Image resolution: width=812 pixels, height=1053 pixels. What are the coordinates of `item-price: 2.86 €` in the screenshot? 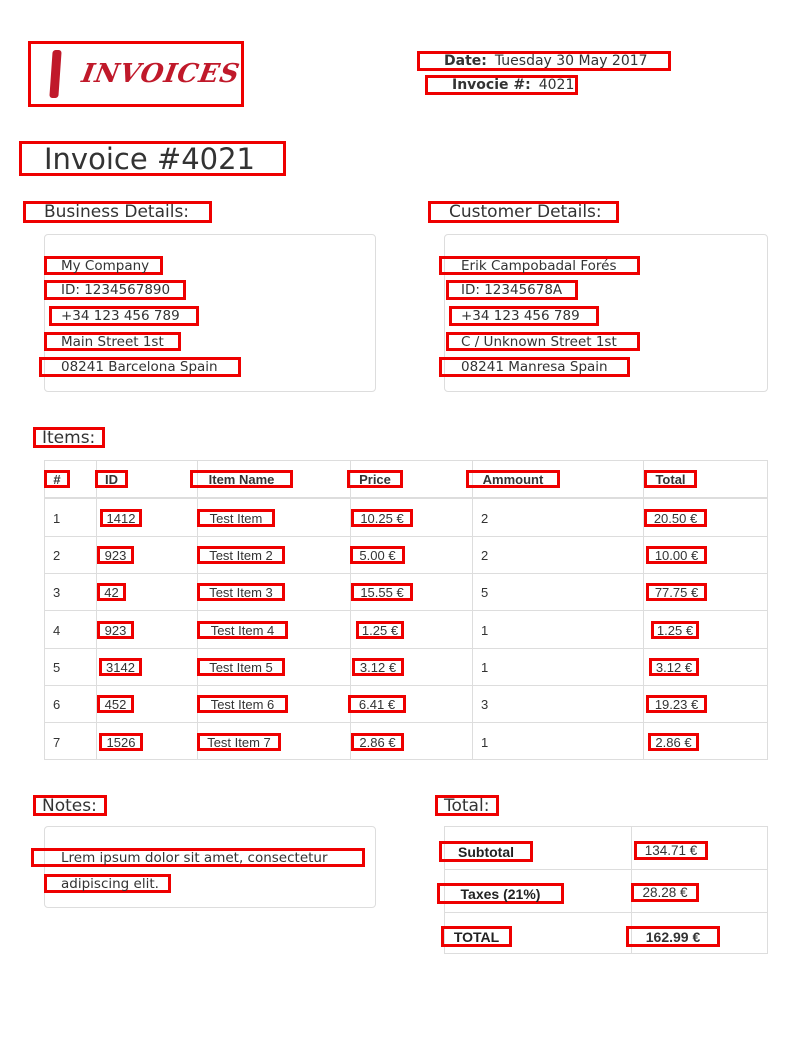 It's located at (377, 742).